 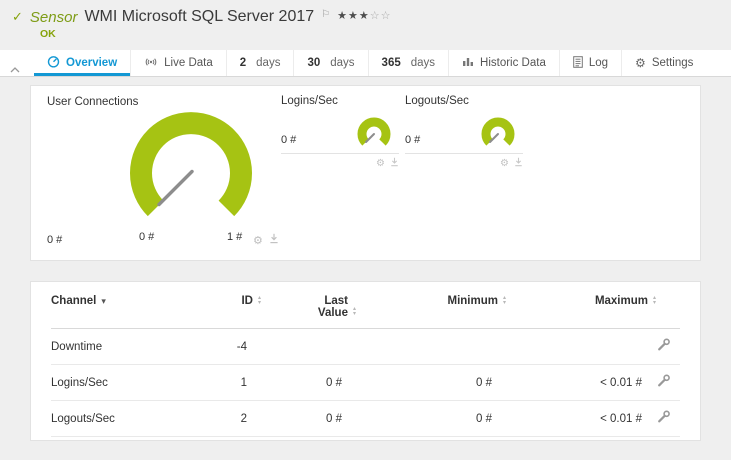 What do you see at coordinates (472, 301) in the screenshot?
I see `header-label: Minimum` at bounding box center [472, 301].